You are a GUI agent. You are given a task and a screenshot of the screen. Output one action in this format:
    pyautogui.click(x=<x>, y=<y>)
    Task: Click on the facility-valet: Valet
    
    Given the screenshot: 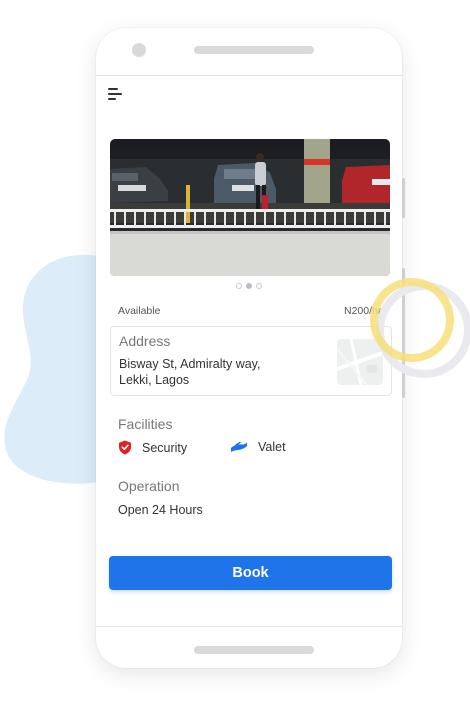 What is the action you would take?
    pyautogui.click(x=258, y=447)
    